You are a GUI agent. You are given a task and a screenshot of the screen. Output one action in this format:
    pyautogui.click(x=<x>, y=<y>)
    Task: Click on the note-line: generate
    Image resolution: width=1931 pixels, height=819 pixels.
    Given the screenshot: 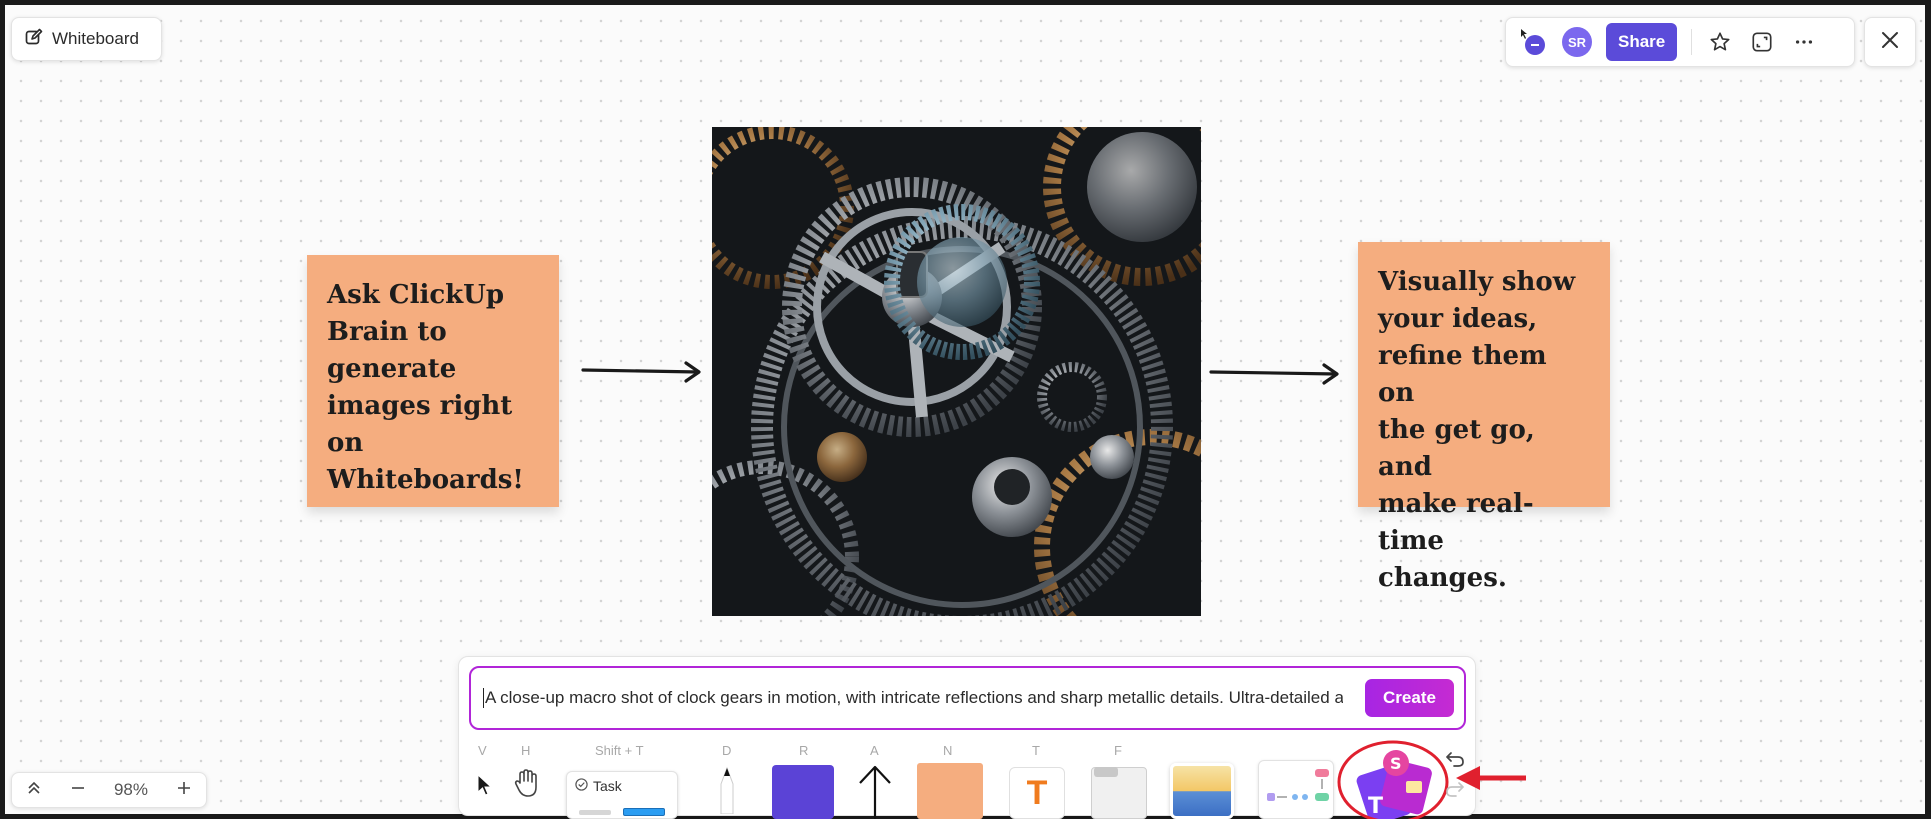 What is the action you would take?
    pyautogui.click(x=433, y=369)
    